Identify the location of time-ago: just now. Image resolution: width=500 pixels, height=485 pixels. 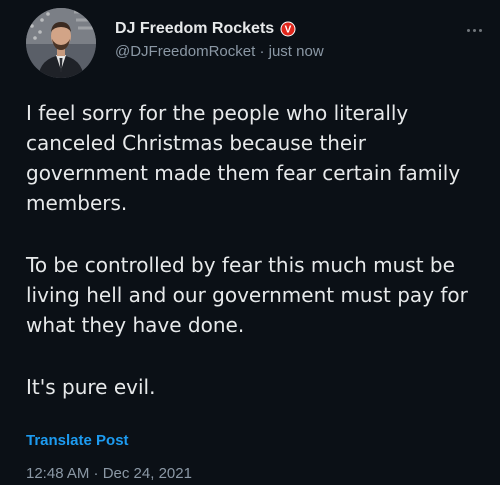
(296, 51).